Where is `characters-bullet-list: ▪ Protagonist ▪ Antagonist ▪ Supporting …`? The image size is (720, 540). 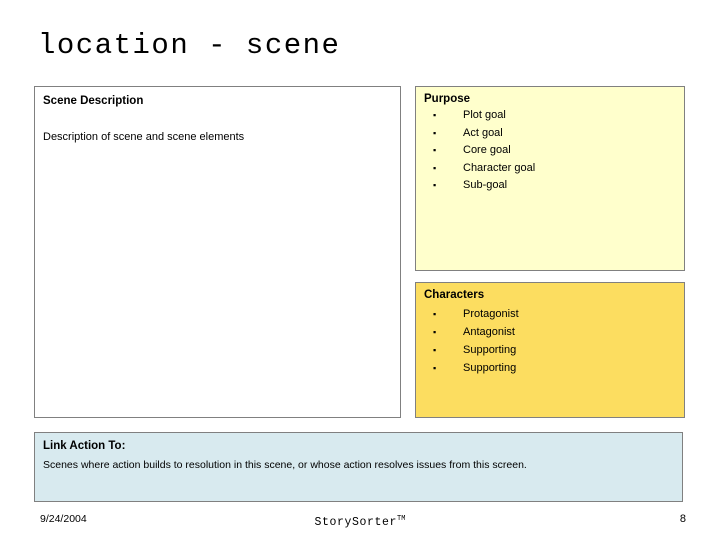 characters-bullet-list: ▪ Protagonist ▪ Antagonist ▪ Supporting … is located at coordinates (551, 341).